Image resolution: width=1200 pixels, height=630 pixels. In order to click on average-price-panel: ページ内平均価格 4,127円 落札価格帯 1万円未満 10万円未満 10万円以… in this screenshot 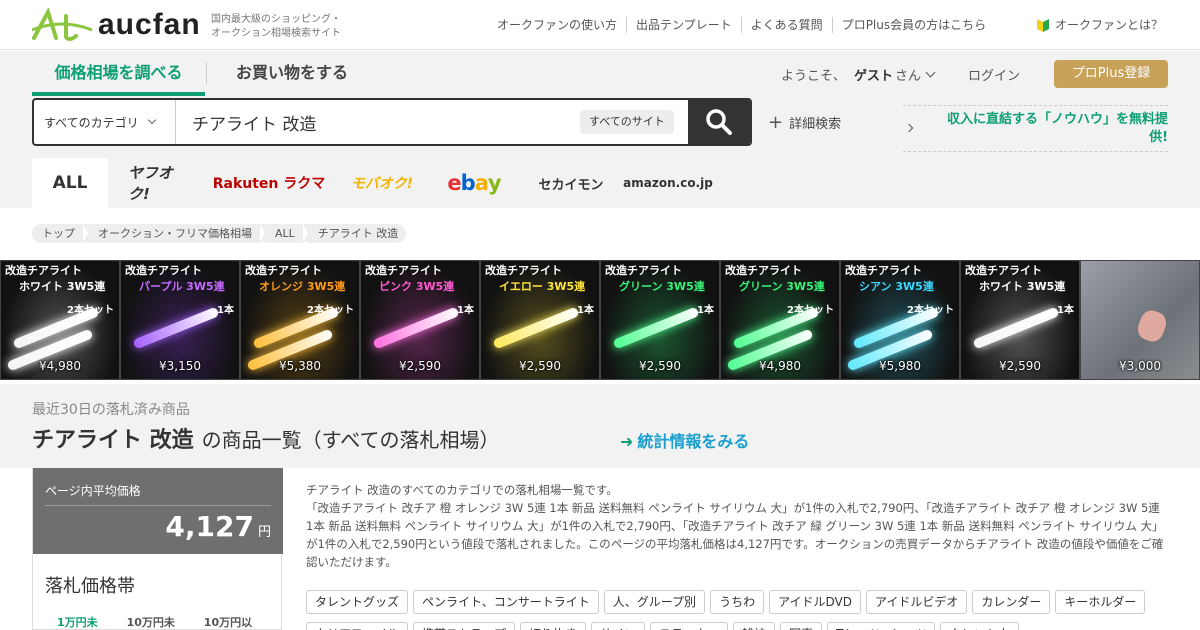, I will do `click(157, 549)`.